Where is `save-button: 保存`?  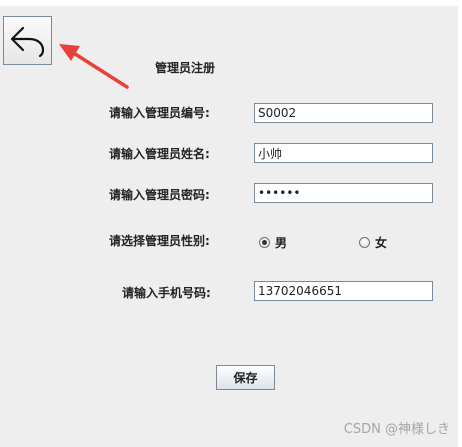 save-button: 保存 is located at coordinates (245, 377).